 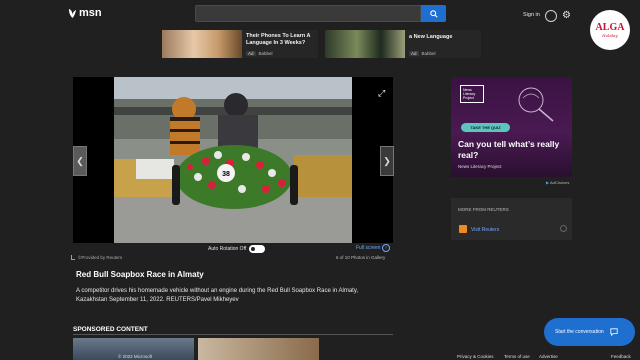 What do you see at coordinates (485, 230) in the screenshot?
I see `visit-reuters-link: Visit Reuters` at bounding box center [485, 230].